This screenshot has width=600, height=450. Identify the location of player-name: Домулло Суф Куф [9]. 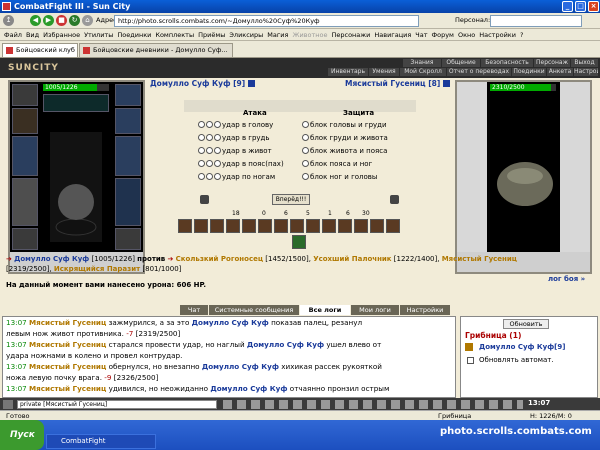
(202, 83).